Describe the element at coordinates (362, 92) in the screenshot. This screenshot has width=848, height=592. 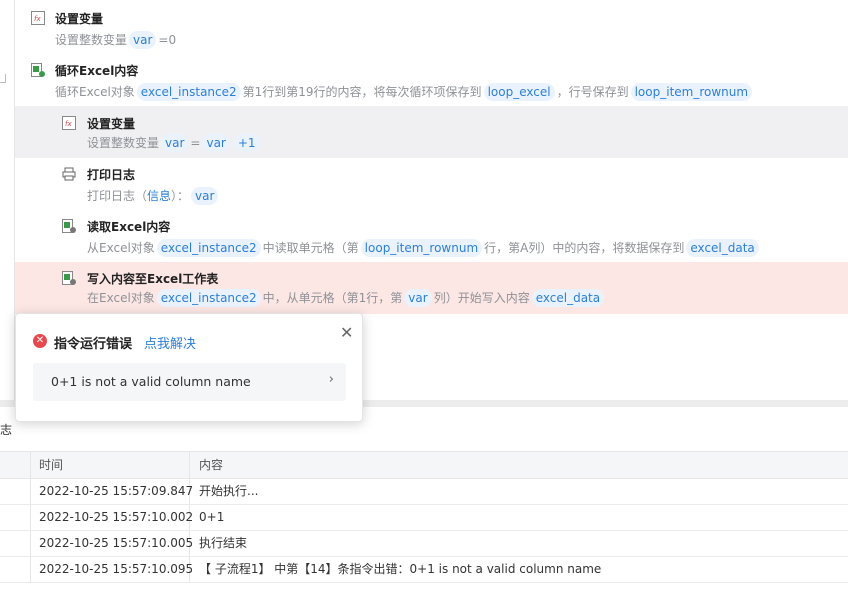
I see `desc-text: 第1行到第19行的内容，将每次循环项保存到` at that location.